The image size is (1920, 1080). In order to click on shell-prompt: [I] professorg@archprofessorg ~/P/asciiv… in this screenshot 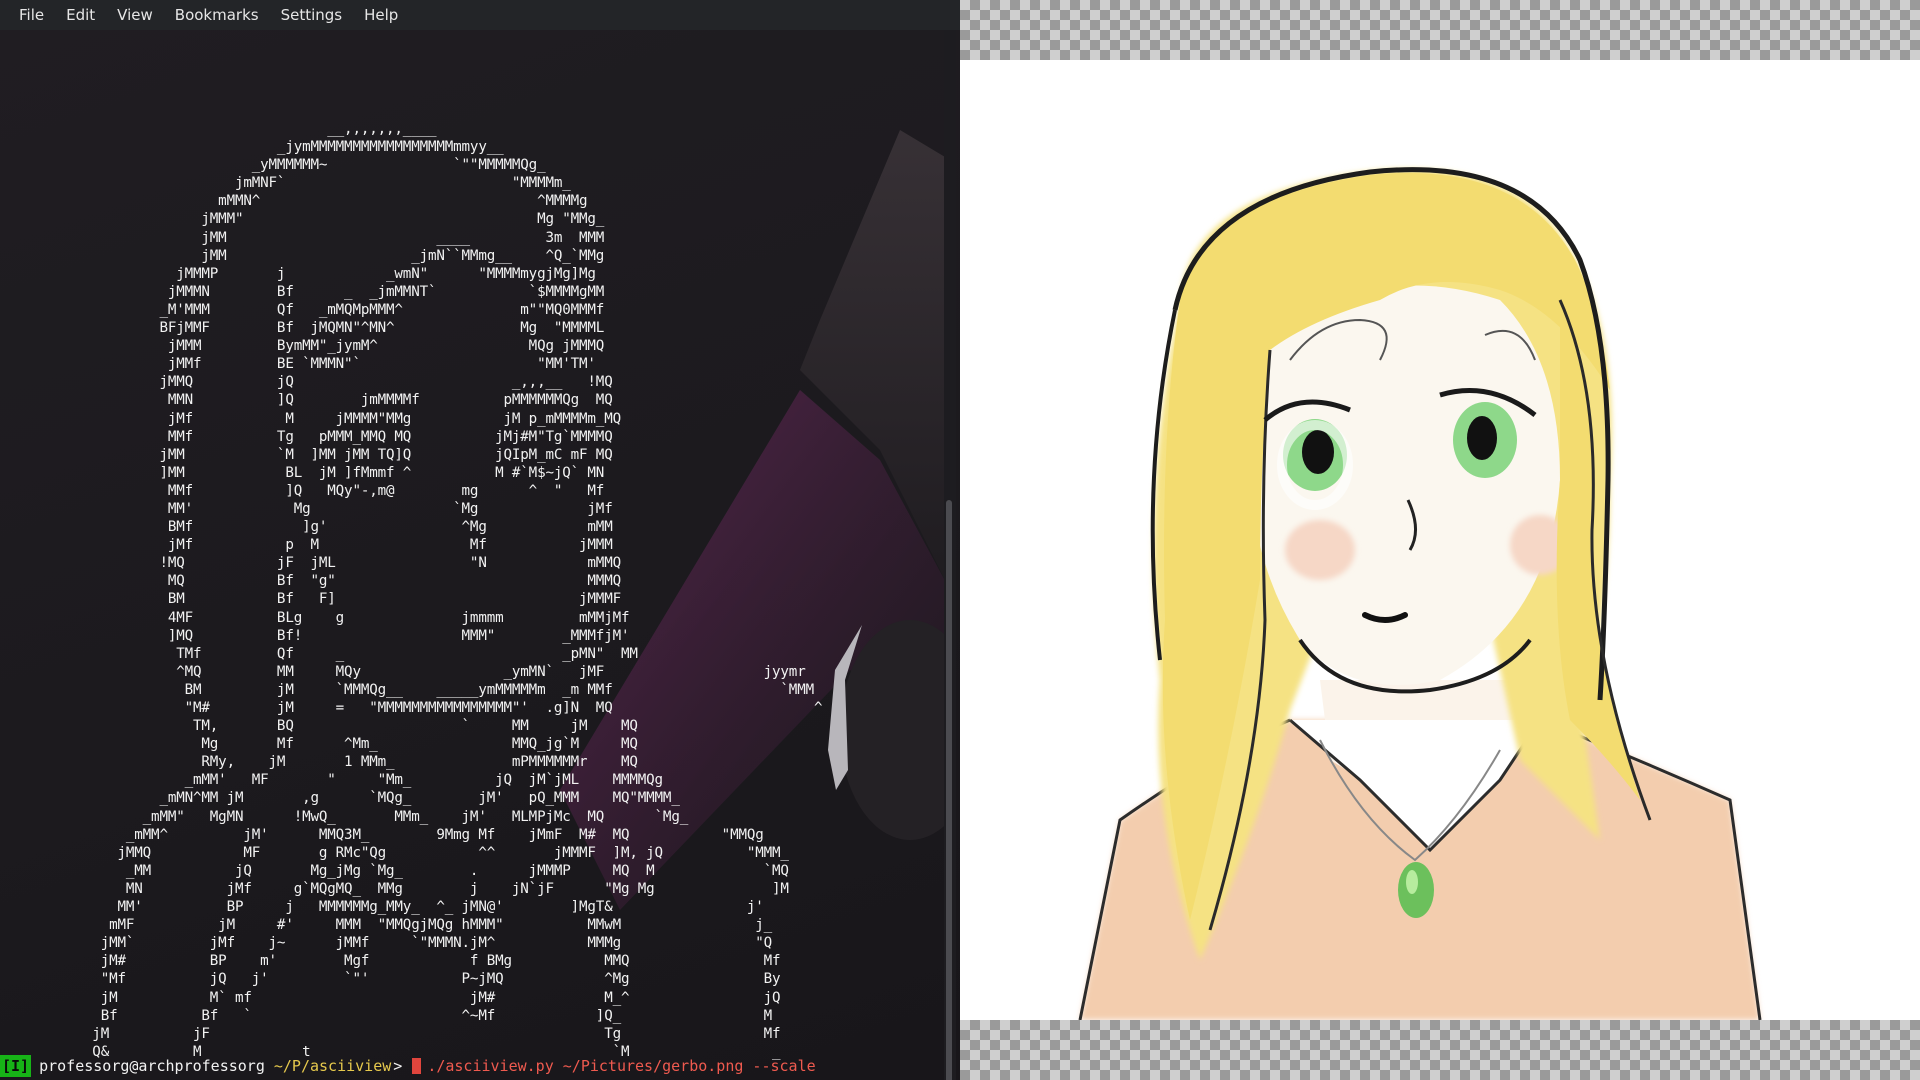, I will do `click(470, 1066)`.